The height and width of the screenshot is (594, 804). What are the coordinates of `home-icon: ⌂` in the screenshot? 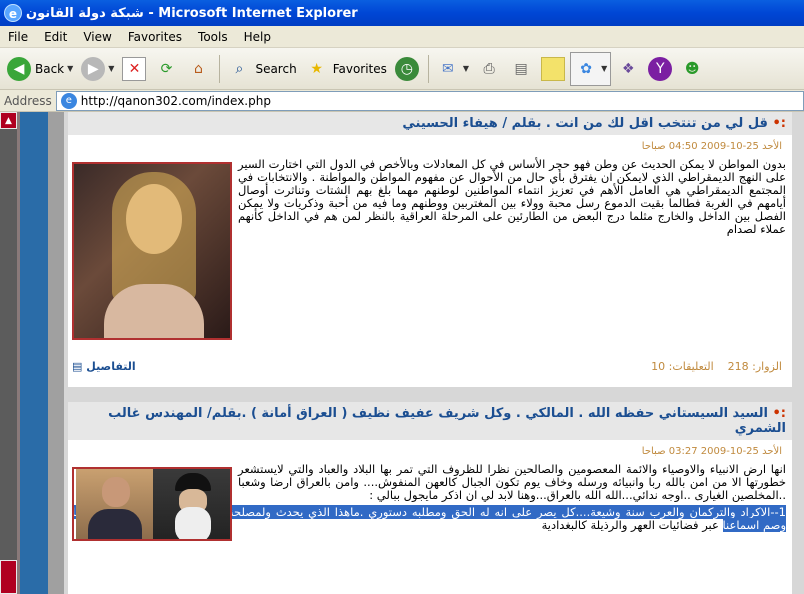 It's located at (198, 68).